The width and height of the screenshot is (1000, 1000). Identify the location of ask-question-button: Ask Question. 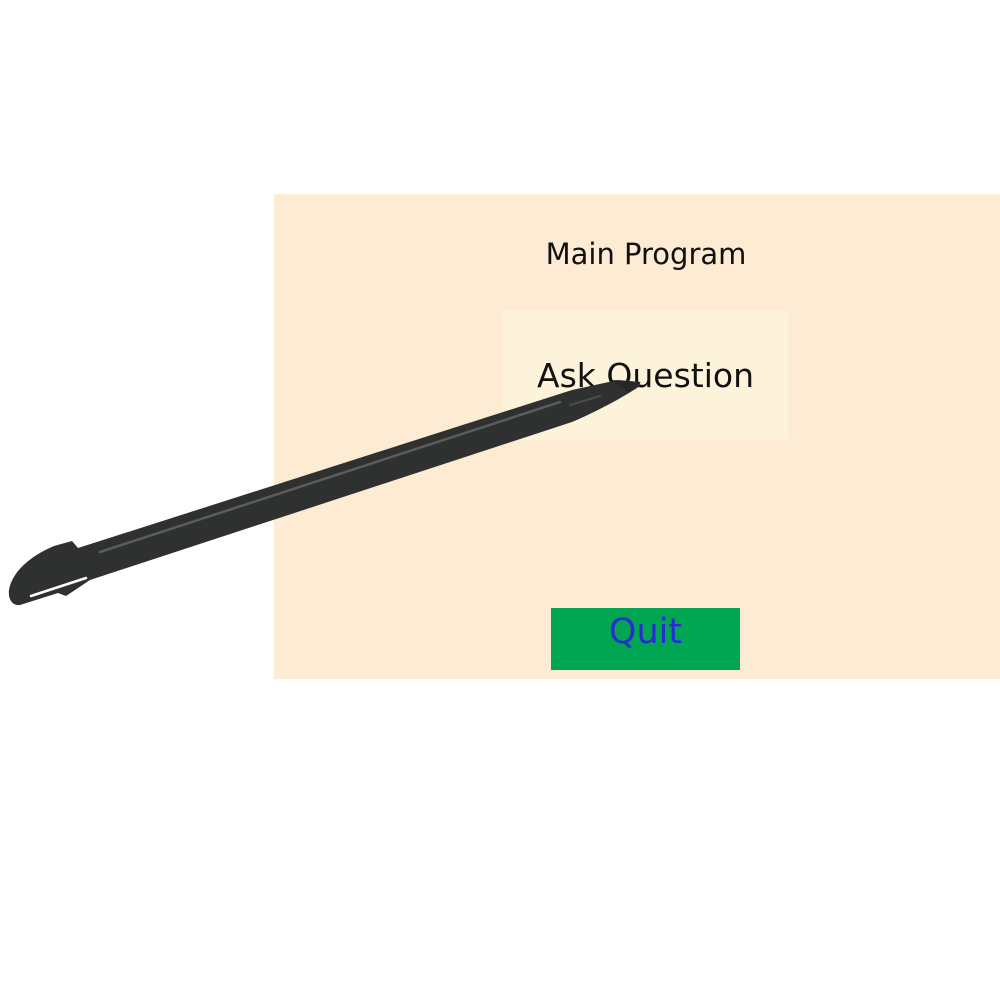
(645, 375).